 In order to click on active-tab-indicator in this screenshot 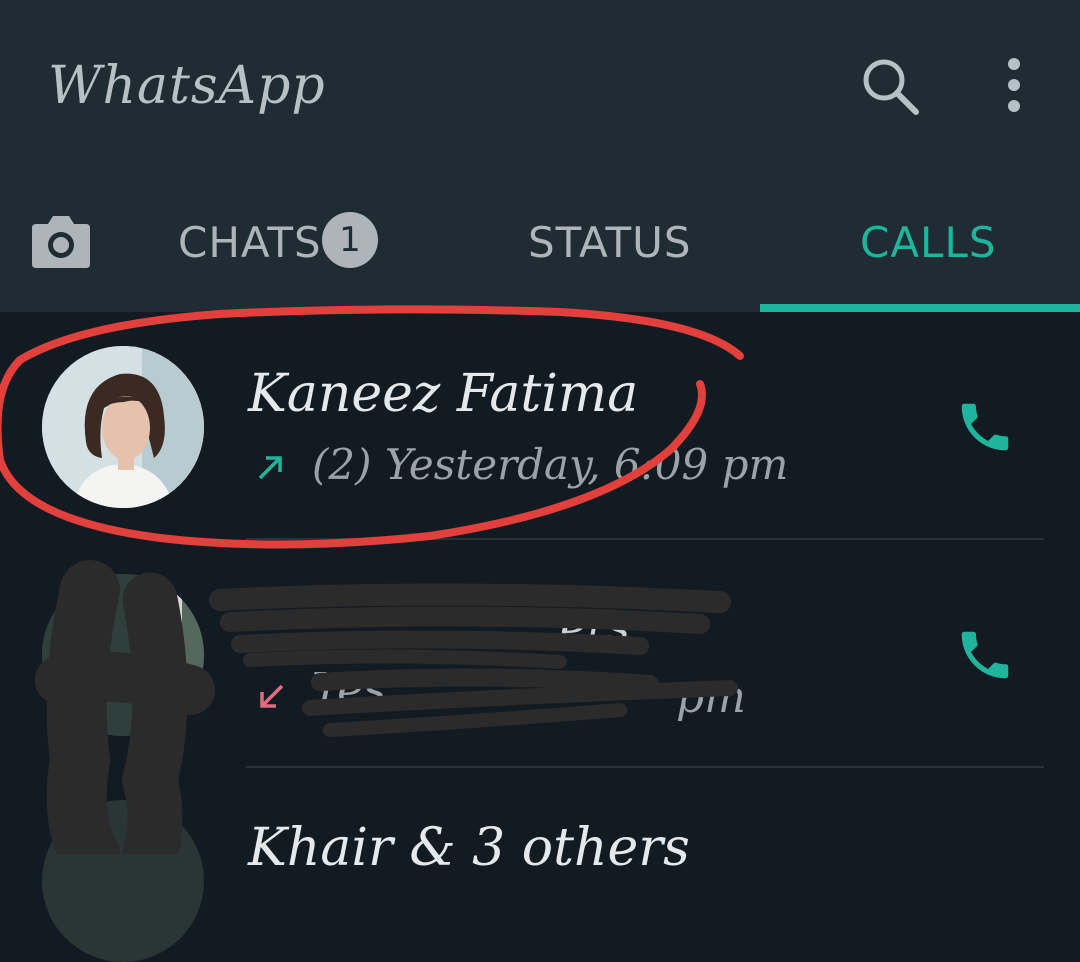, I will do `click(920, 308)`.